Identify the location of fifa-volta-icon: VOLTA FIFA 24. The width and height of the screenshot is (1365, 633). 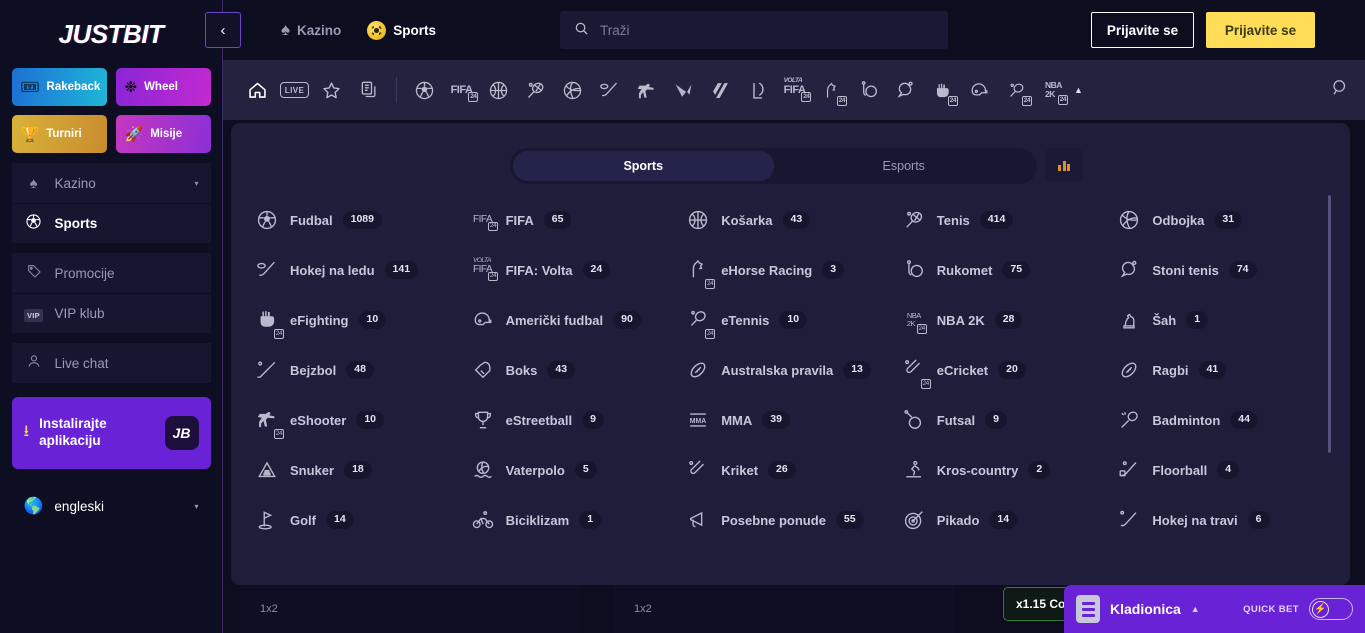
(794, 90).